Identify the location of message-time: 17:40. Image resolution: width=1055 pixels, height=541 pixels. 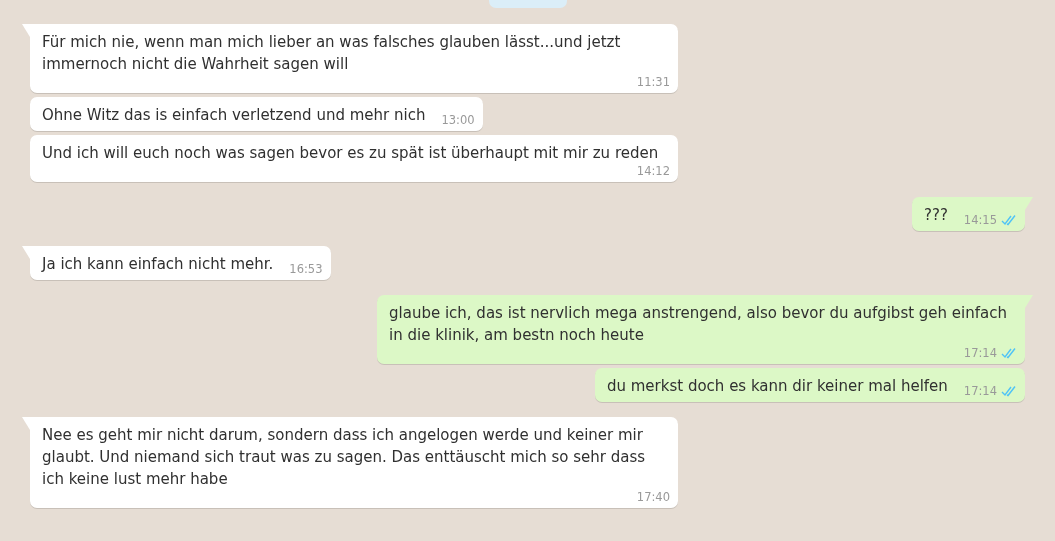
(653, 497).